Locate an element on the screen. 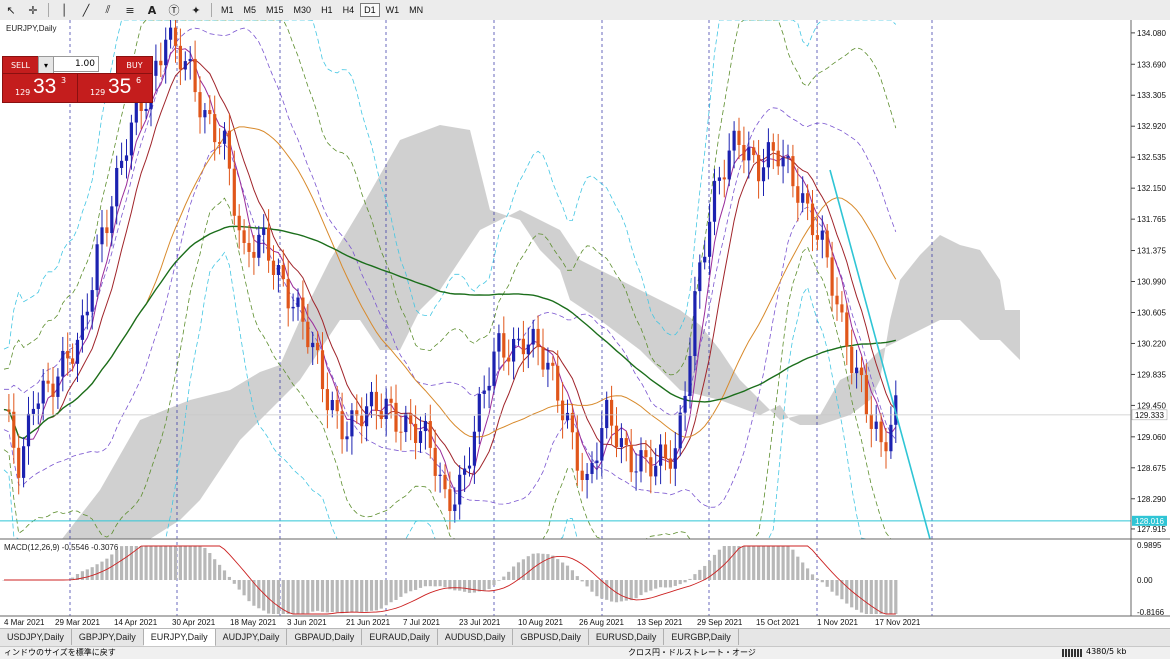  timeframe-w1: W1 is located at coordinates (393, 10).